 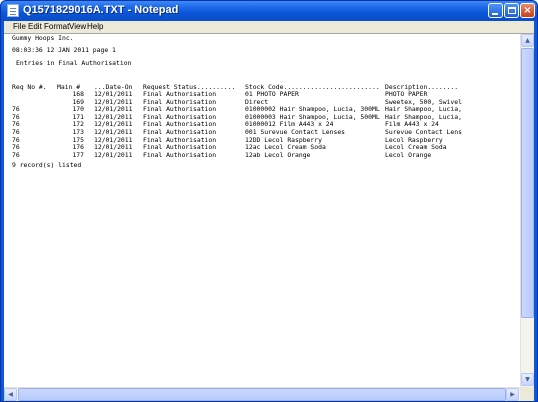 I want to click on window-title: Q1571829016A.TXT - Notepad, so click(x=101, y=10).